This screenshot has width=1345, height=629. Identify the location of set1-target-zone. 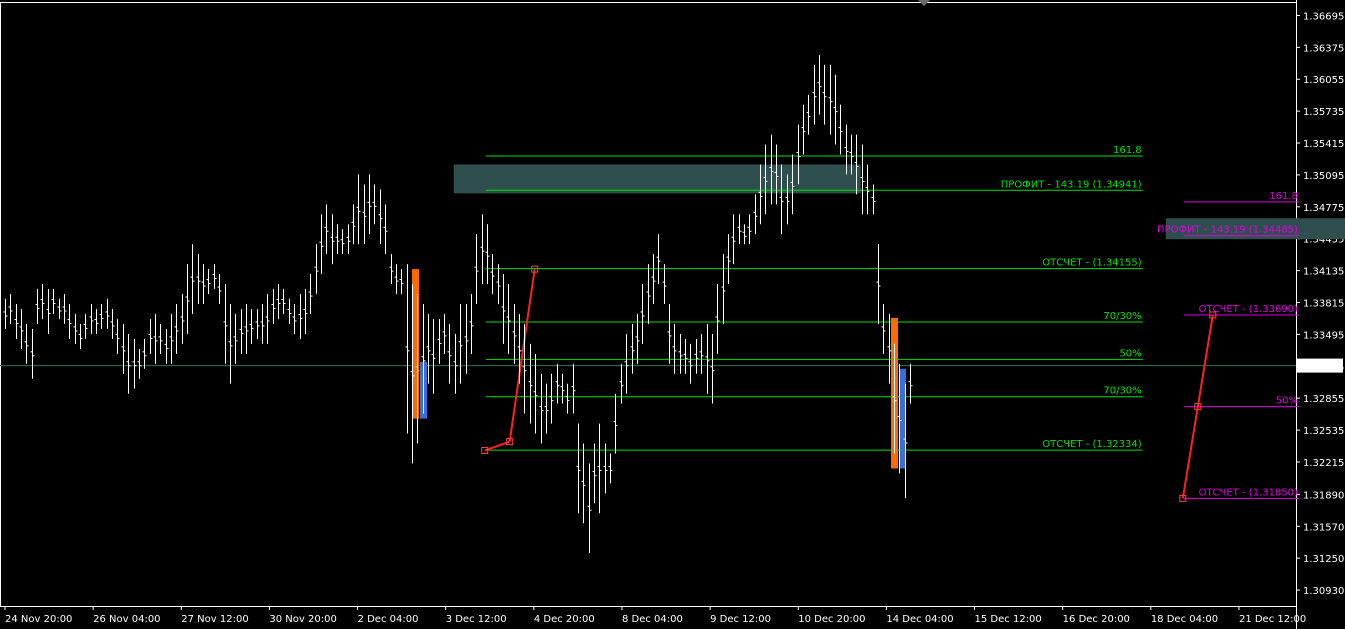
(657, 179).